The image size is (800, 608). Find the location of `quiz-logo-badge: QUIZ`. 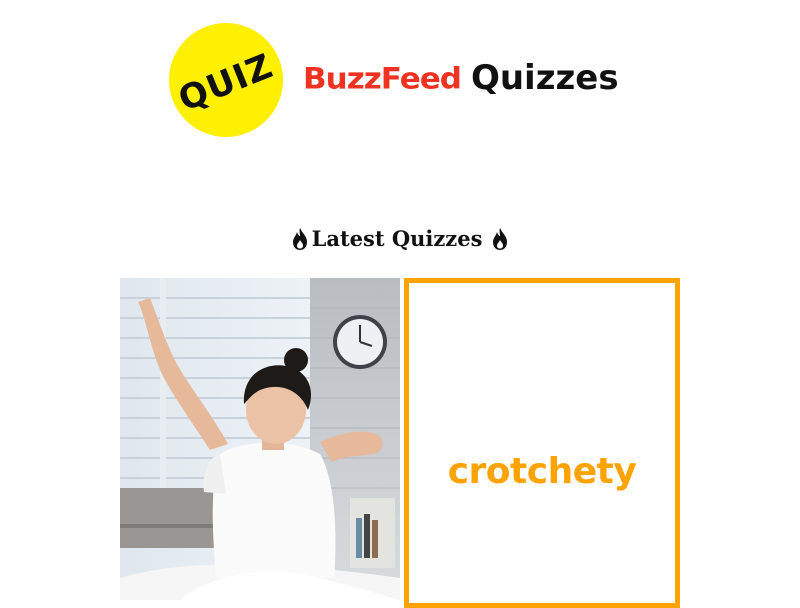

quiz-logo-badge: QUIZ is located at coordinates (226, 80).